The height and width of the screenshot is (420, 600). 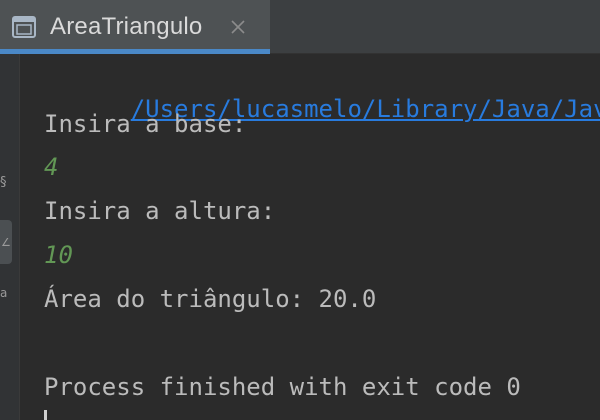 What do you see at coordinates (282, 387) in the screenshot?
I see `exit-message: Process finished with exit code 0` at bounding box center [282, 387].